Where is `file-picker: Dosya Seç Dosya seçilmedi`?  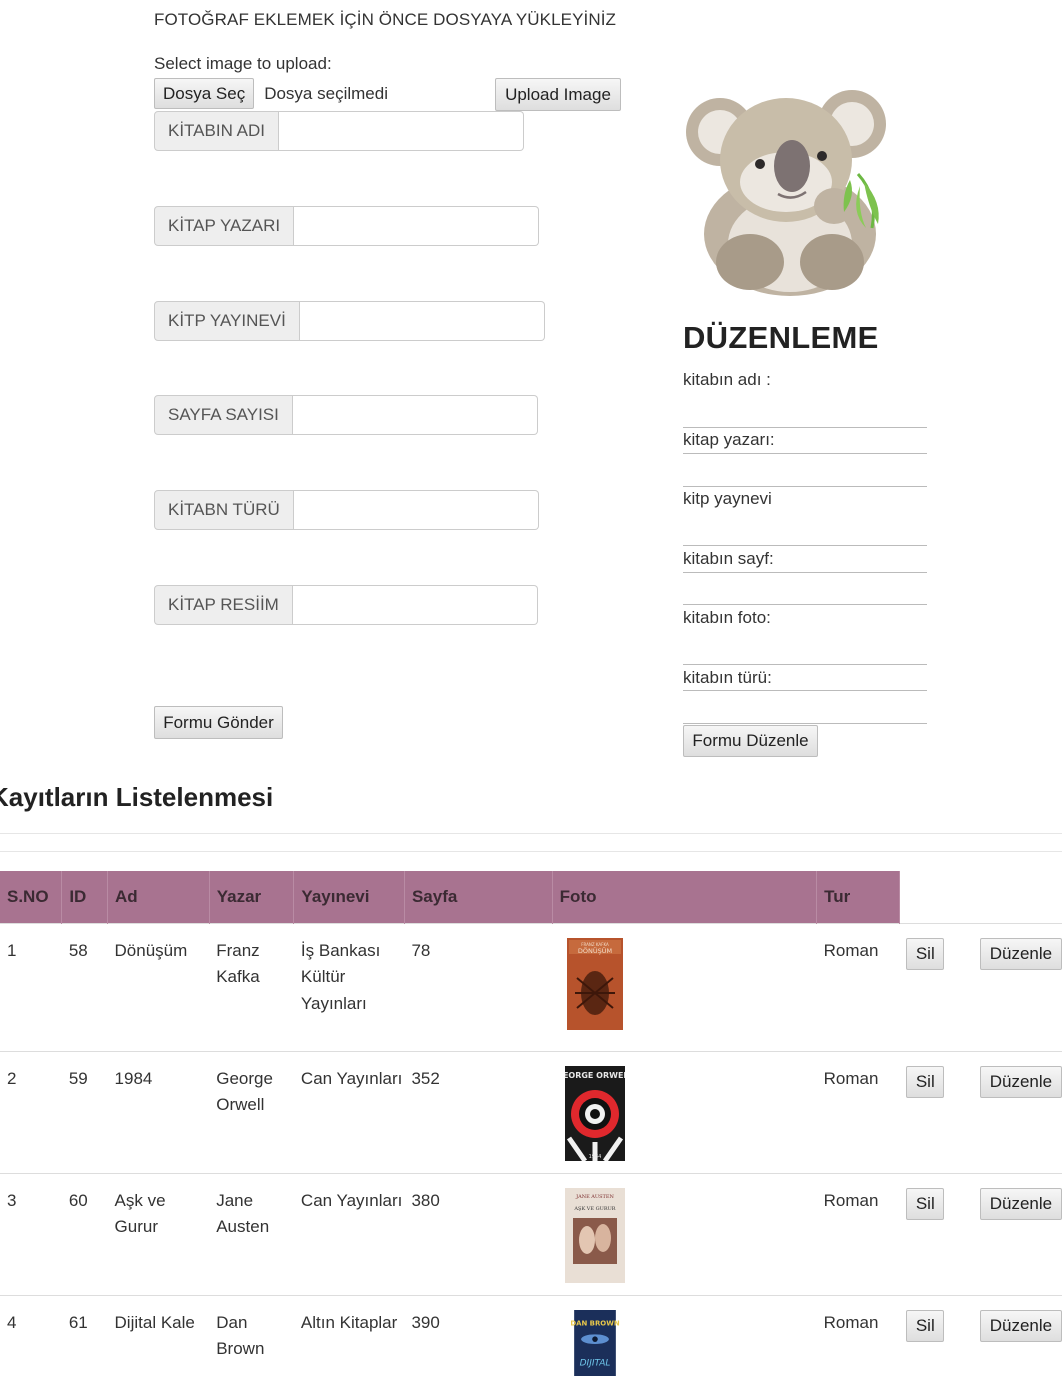 file-picker: Dosya Seç Dosya seçilmedi is located at coordinates (324, 93).